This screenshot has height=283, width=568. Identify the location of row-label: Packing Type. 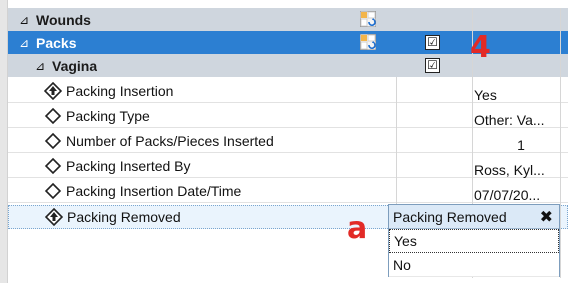
(108, 115).